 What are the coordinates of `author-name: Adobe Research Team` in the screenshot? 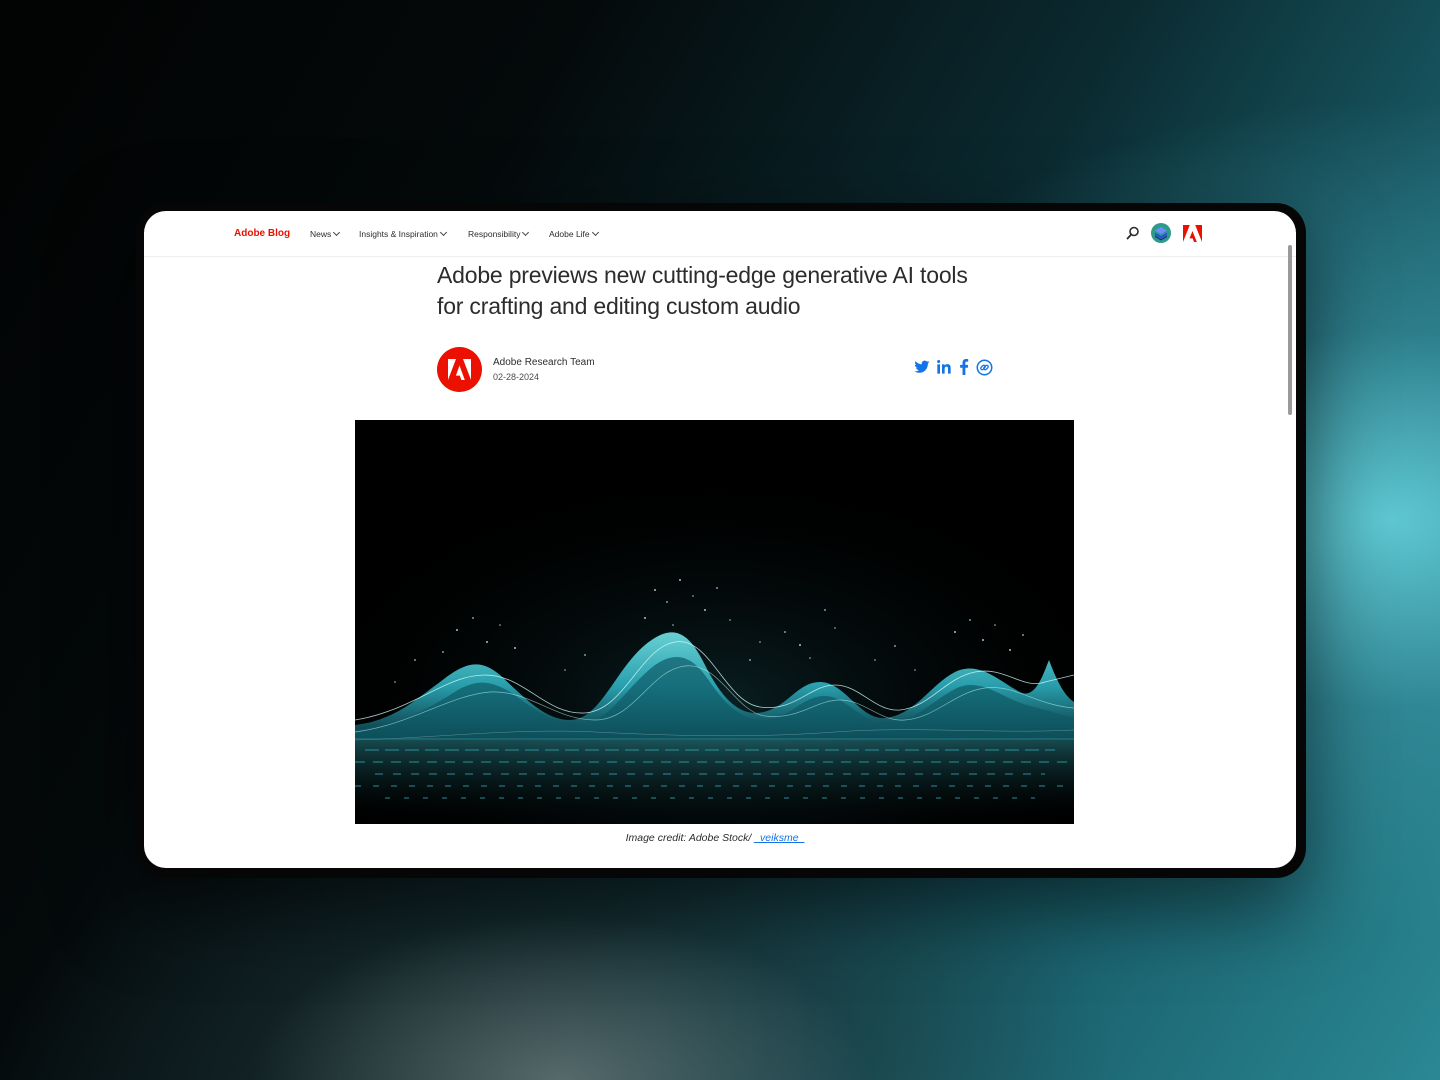 It's located at (544, 362).